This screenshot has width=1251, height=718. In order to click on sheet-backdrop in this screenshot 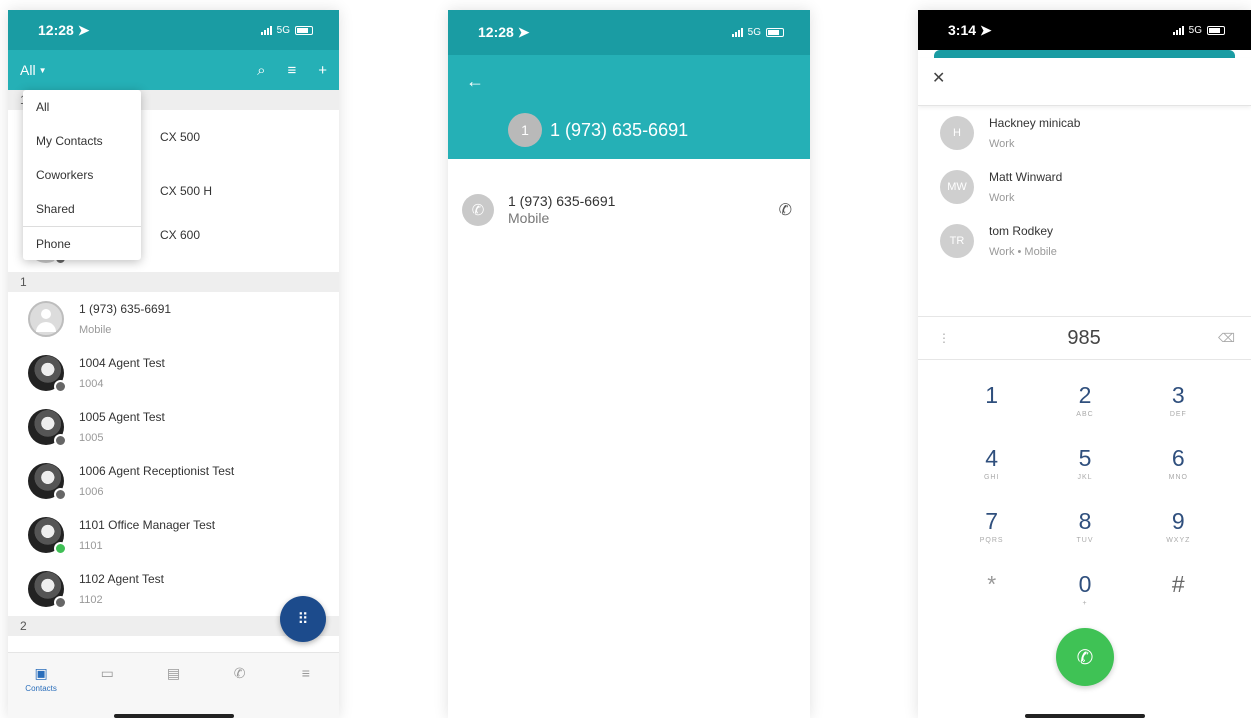, I will do `click(1084, 54)`.